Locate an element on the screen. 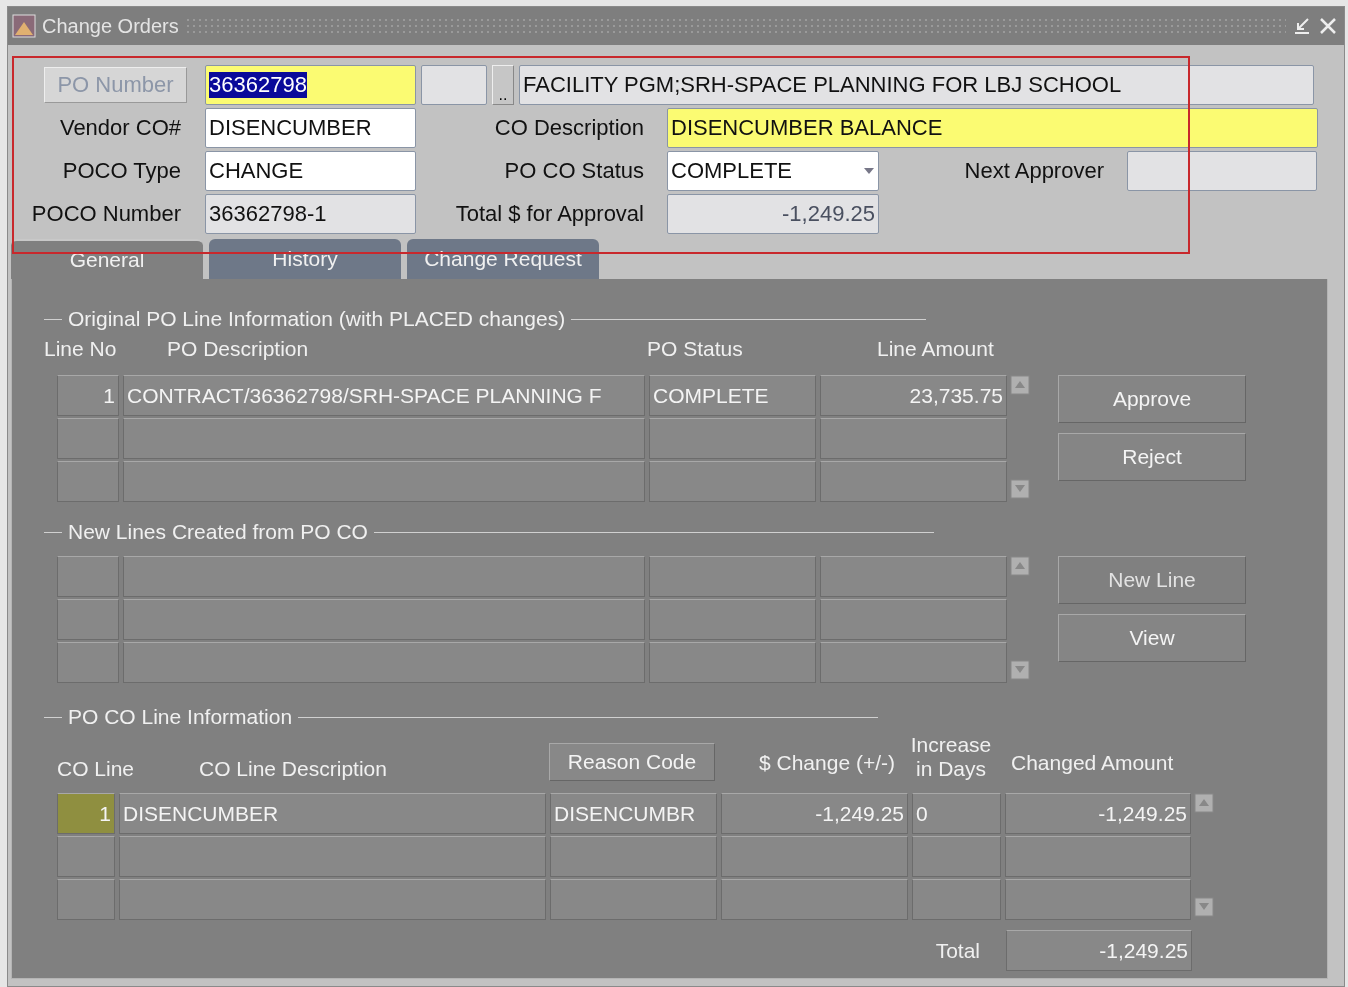 The width and height of the screenshot is (1348, 987). tab: General is located at coordinates (107, 259).